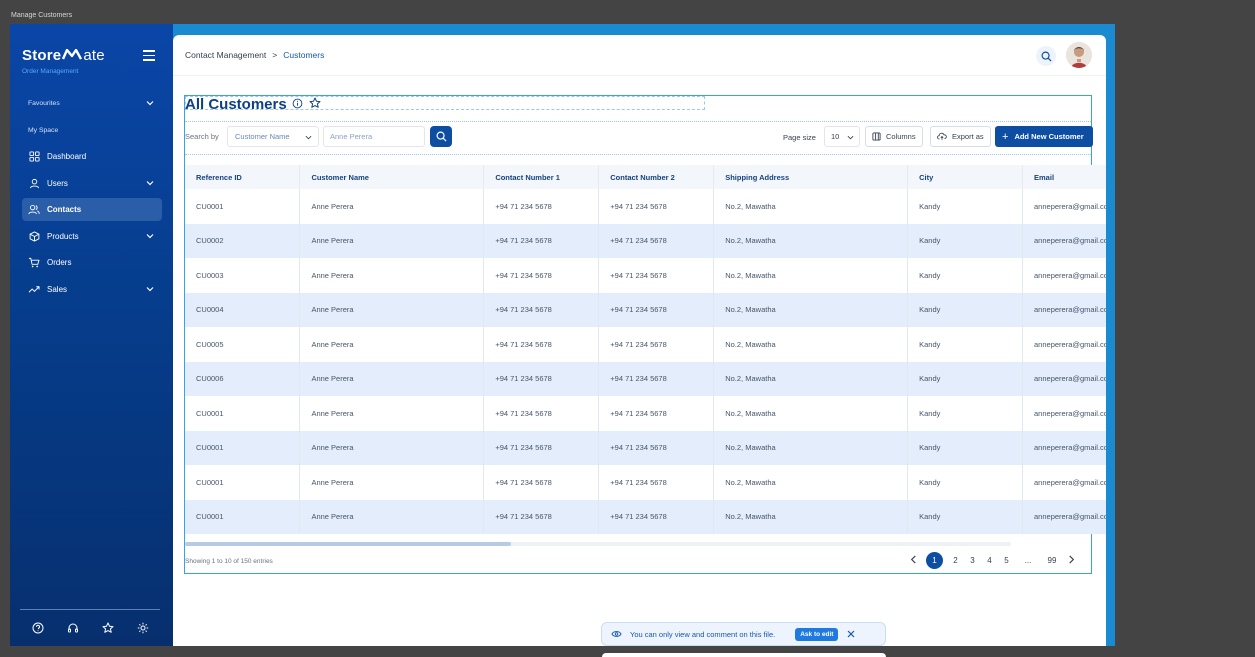 The image size is (1255, 657). What do you see at coordinates (598, 544) in the screenshot?
I see `horizontal-scrollbar` at bounding box center [598, 544].